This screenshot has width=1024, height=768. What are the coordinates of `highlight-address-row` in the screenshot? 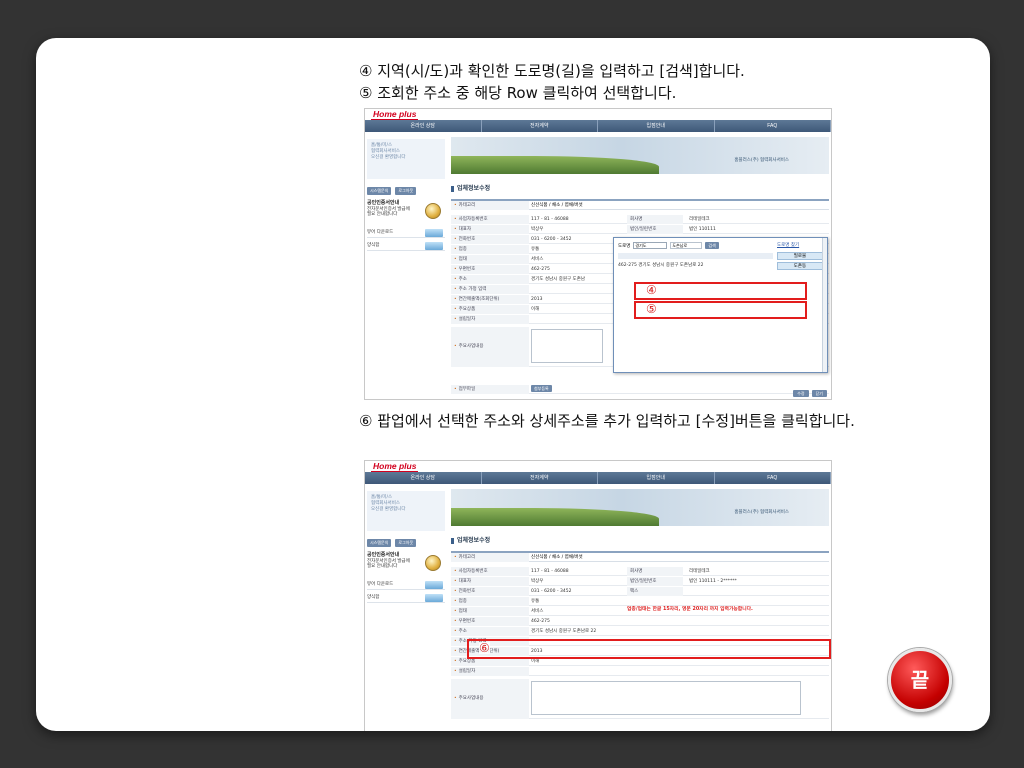 It's located at (649, 649).